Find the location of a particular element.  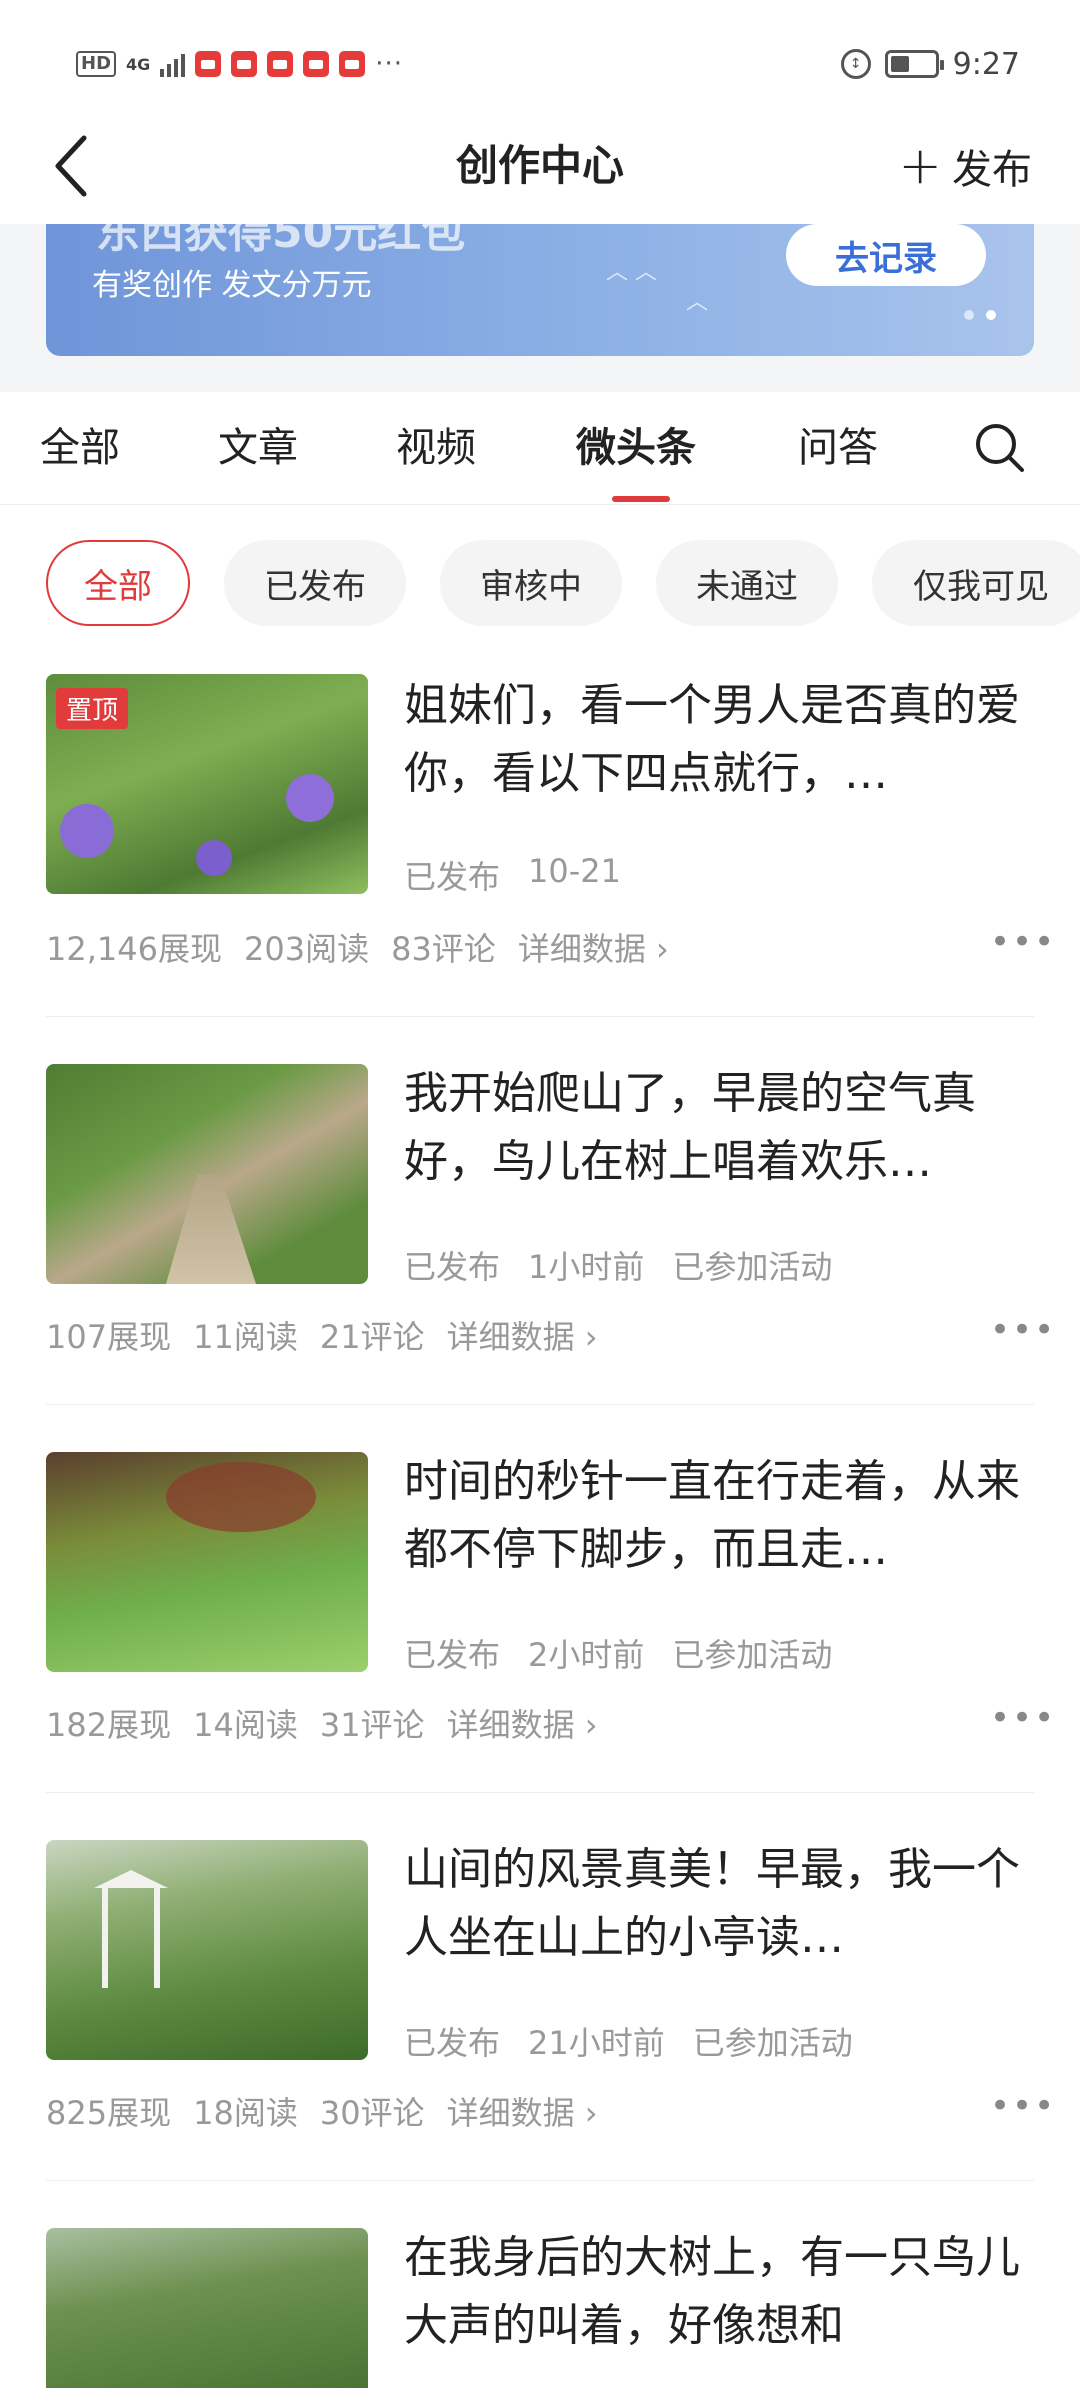

tab-all: 全部 is located at coordinates (80, 448).